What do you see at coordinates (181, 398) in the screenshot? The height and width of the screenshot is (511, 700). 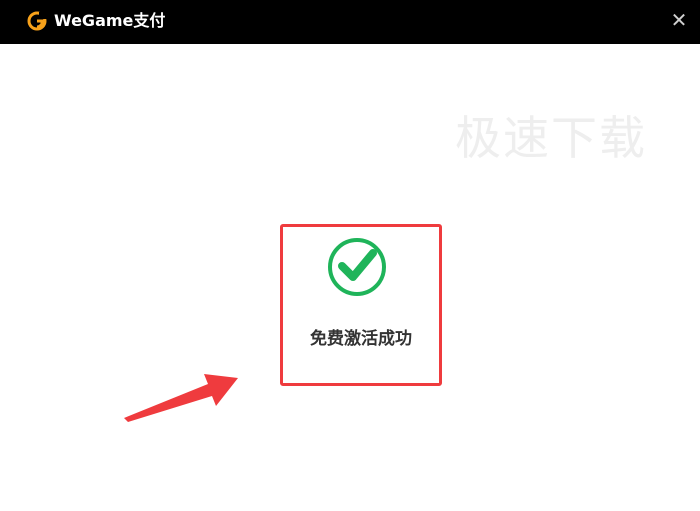 I see `red-arrow-icon` at bounding box center [181, 398].